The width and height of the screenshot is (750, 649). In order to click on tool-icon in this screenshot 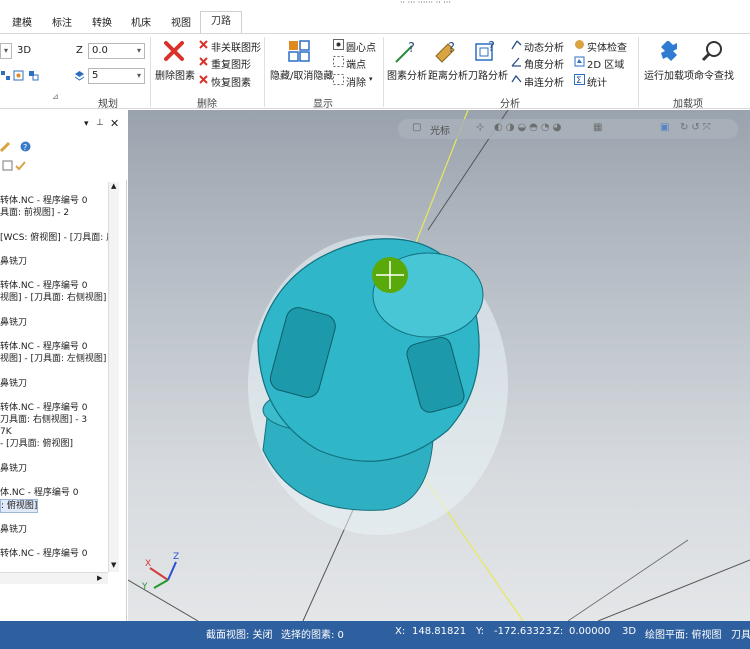, I will do `click(7, 165)`.